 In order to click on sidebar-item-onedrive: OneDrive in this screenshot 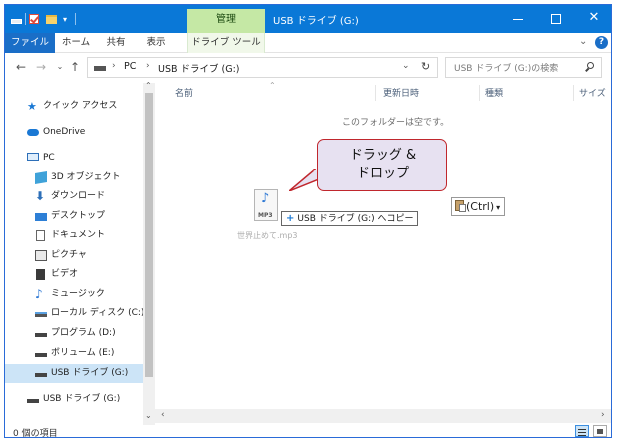, I will do `click(75, 132)`.